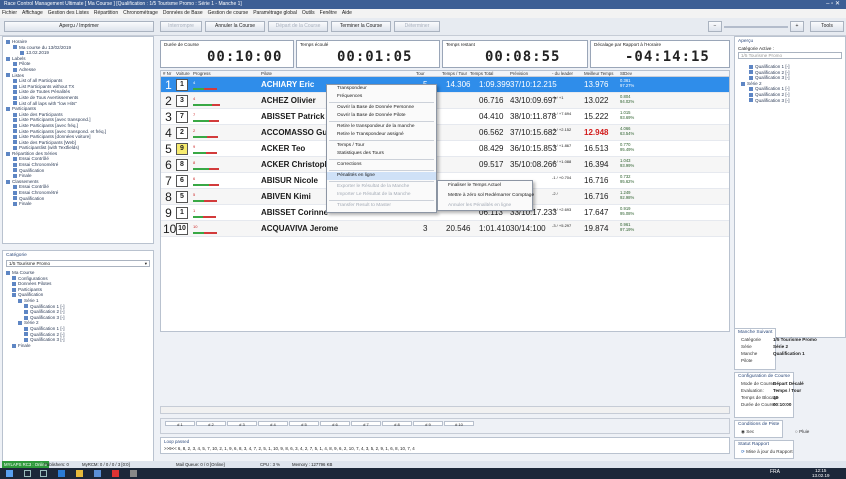 This screenshot has width=846, height=479. I want to click on car-tab: # 9, so click(428, 424).